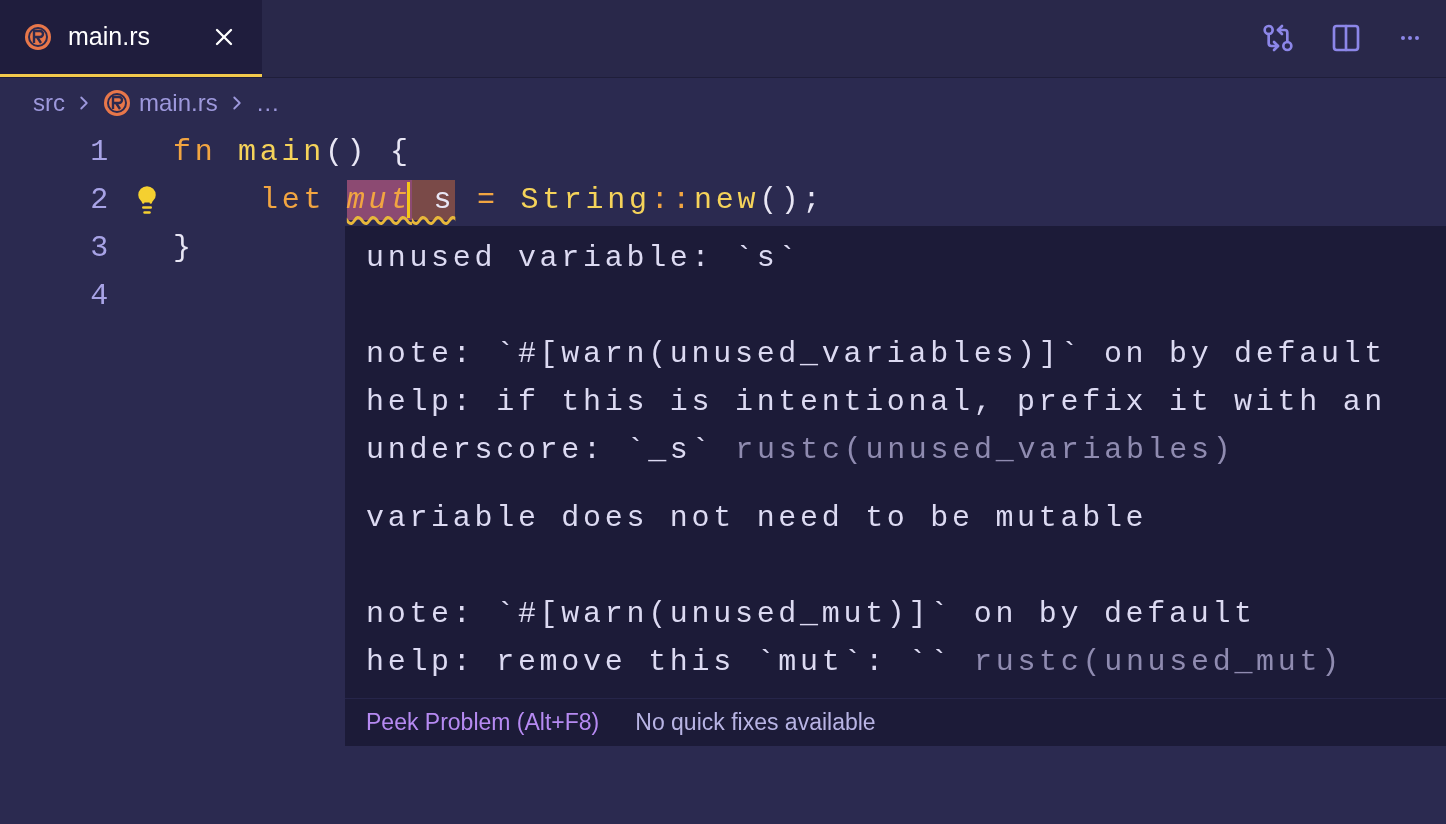  What do you see at coordinates (483, 722) in the screenshot?
I see `peek-problem-link: Peek Problem (Alt+F8)` at bounding box center [483, 722].